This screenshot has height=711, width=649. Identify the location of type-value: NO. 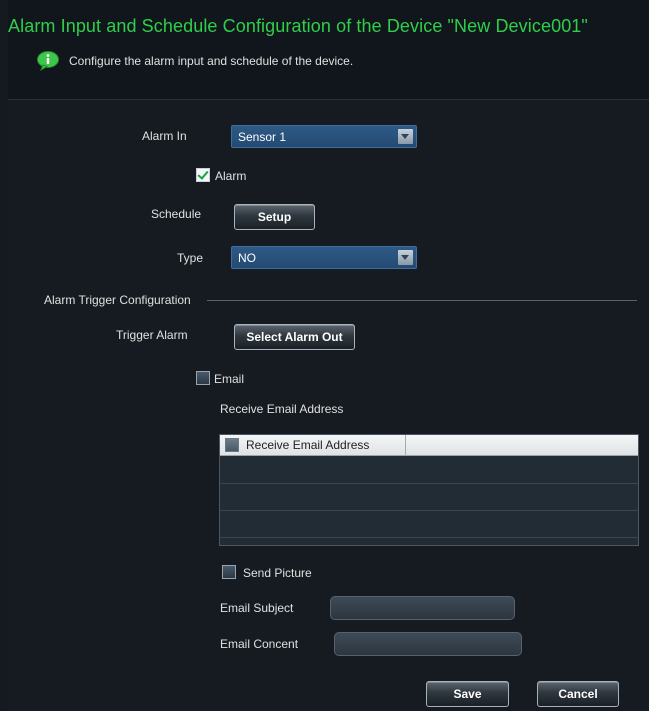
(247, 258).